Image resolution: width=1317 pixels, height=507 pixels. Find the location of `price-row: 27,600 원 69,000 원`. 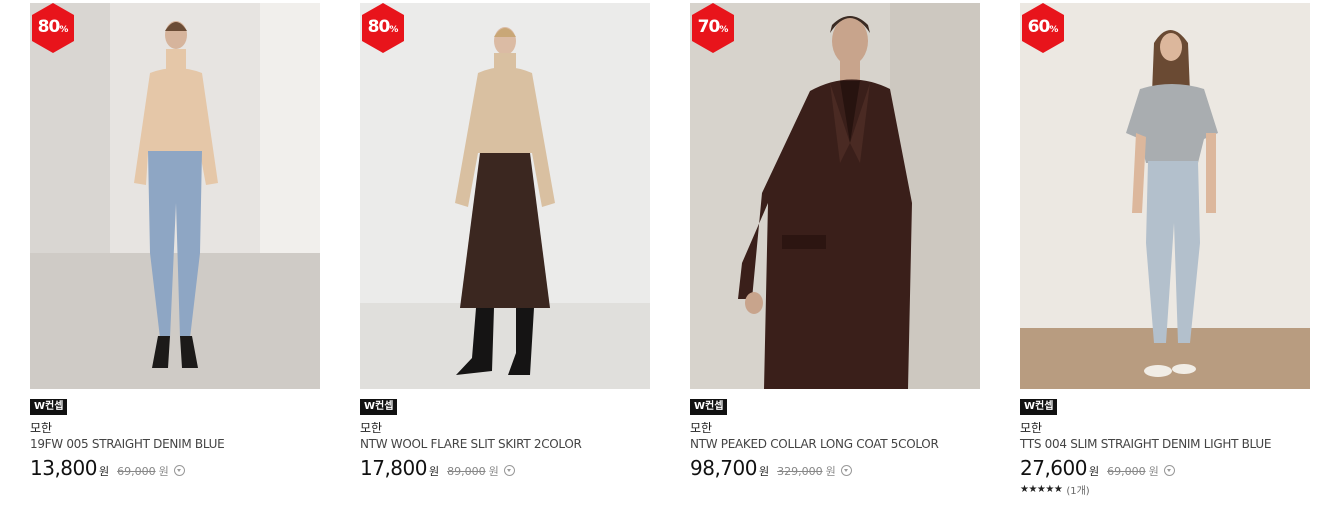

price-row: 27,600 원 69,000 원 is located at coordinates (1165, 469).